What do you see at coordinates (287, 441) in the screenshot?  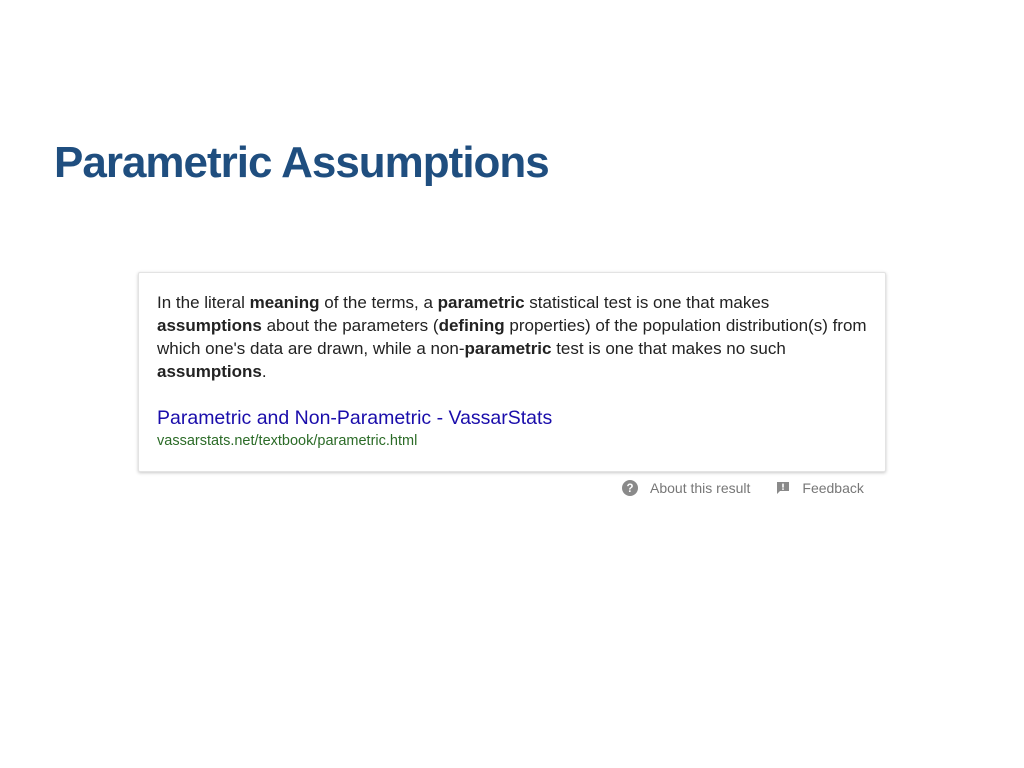 I see `result-url: vassarstats.net/textbook/parametric.html` at bounding box center [287, 441].